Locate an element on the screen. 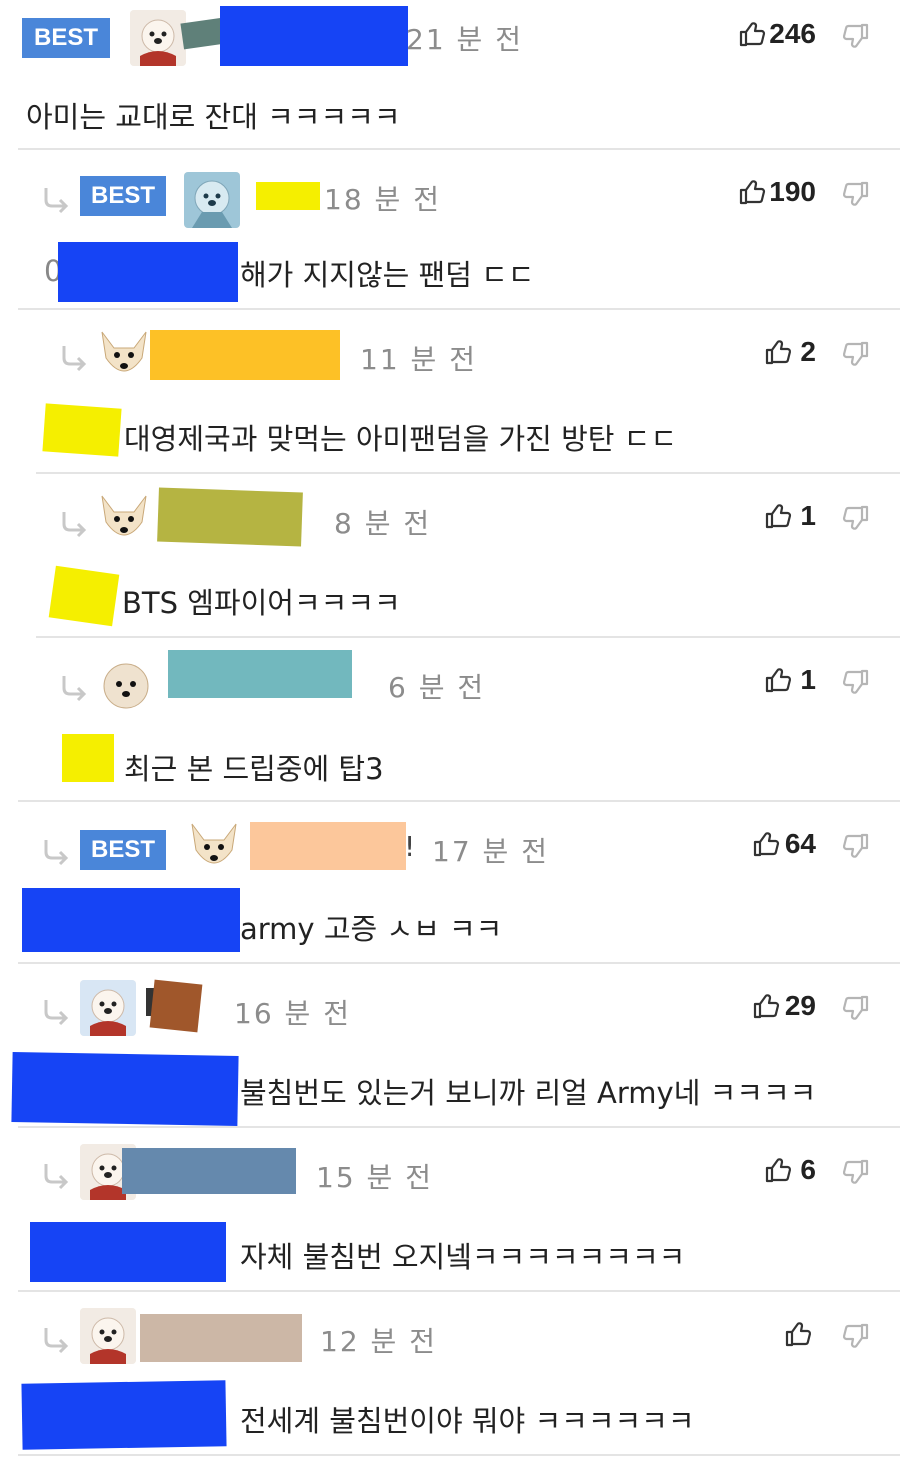 The image size is (900, 1460). comment-text: 해가 지지않는 팬덤 ㄷㄷ is located at coordinates (387, 275).